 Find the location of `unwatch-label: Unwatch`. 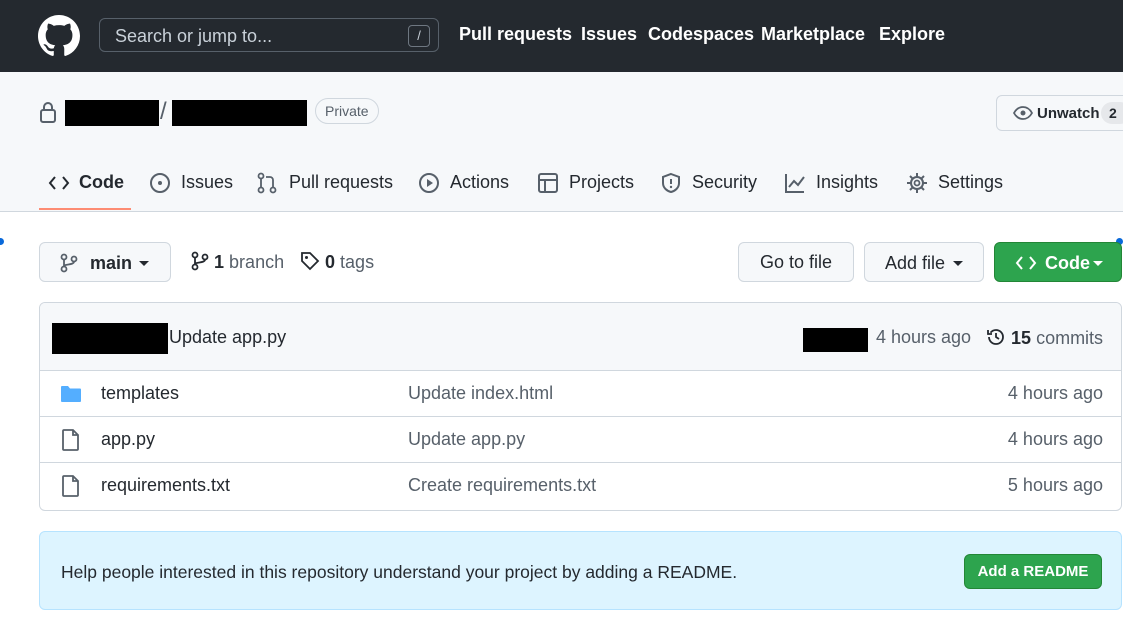

unwatch-label: Unwatch is located at coordinates (1068, 113).